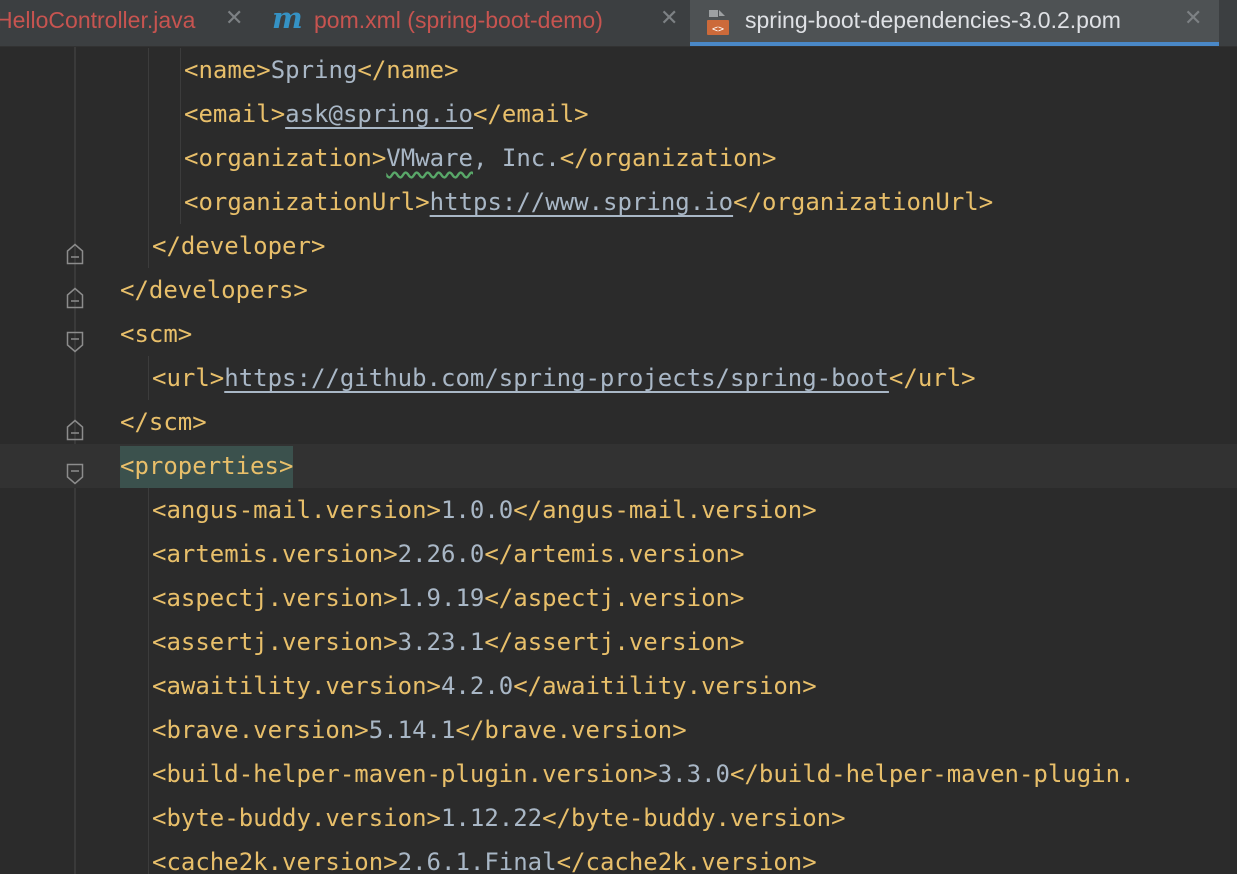  Describe the element at coordinates (686, 861) in the screenshot. I see `xml-tag: </cache2k.version>` at that location.